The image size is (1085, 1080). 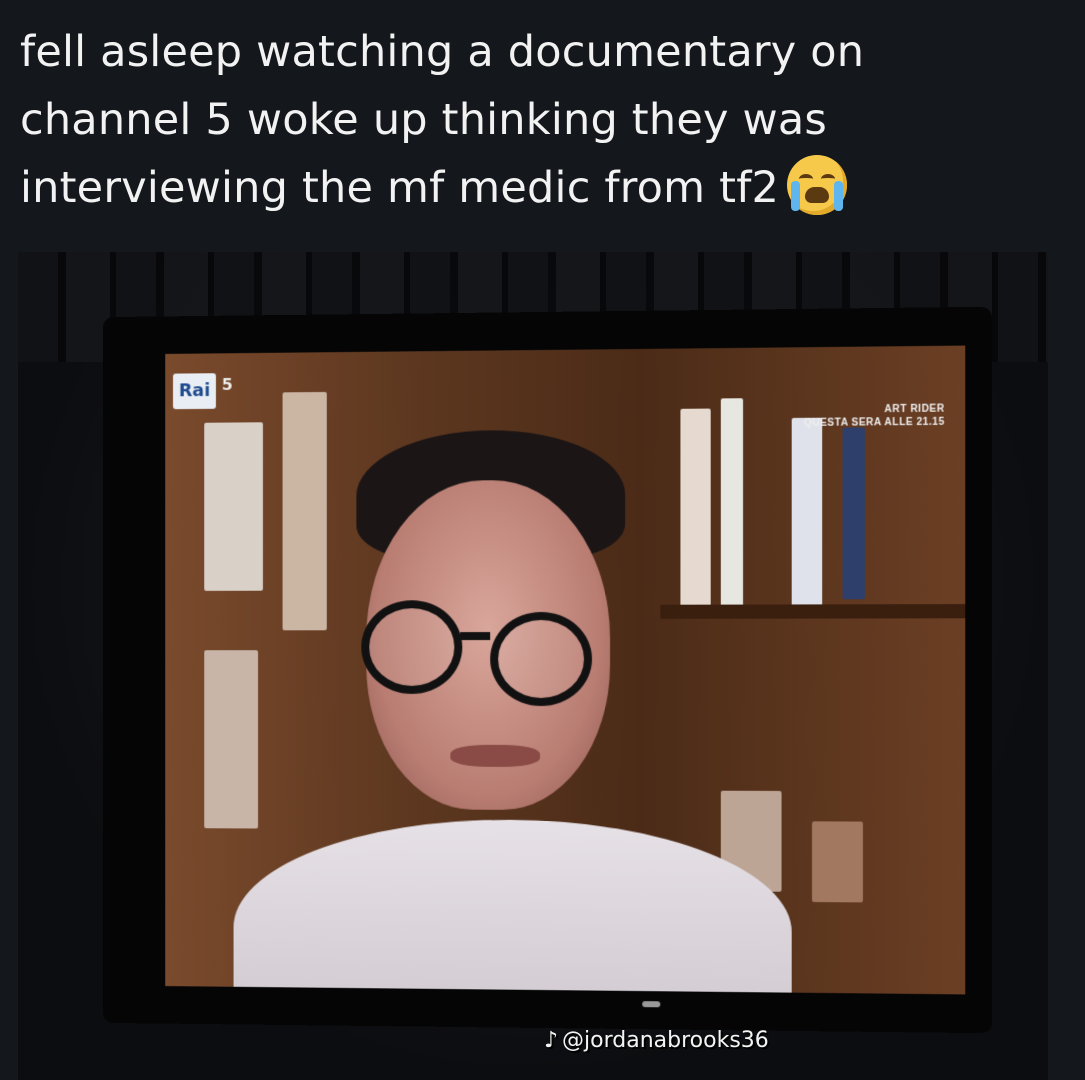 What do you see at coordinates (424, 120) in the screenshot?
I see `caption-line-2: channel 5 woke up thinking they was` at bounding box center [424, 120].